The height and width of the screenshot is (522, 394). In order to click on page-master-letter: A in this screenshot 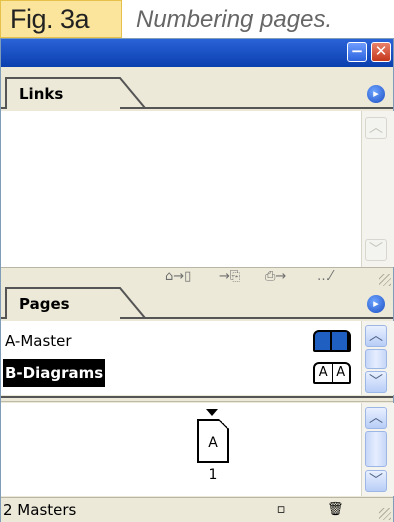, I will do `click(213, 443)`.